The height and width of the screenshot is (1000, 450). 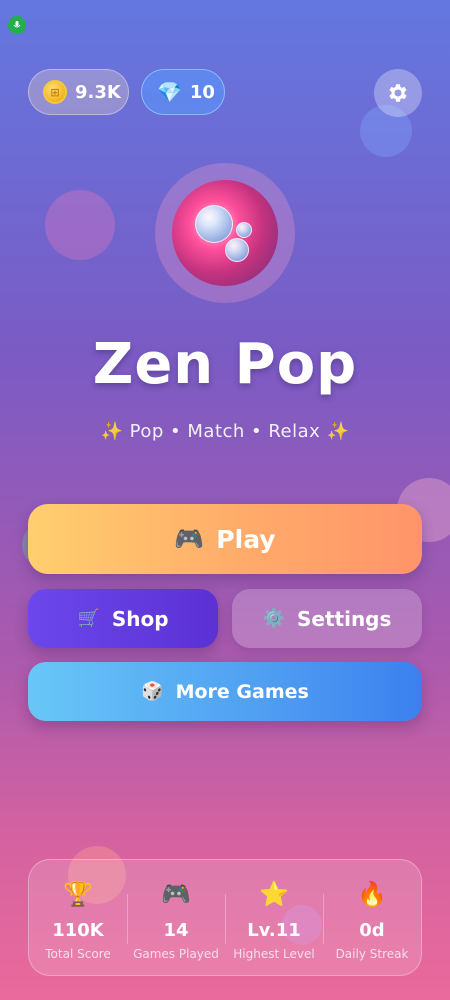 I want to click on stat-daily-streak: 🔥 0d Daily Streak, so click(x=372, y=917).